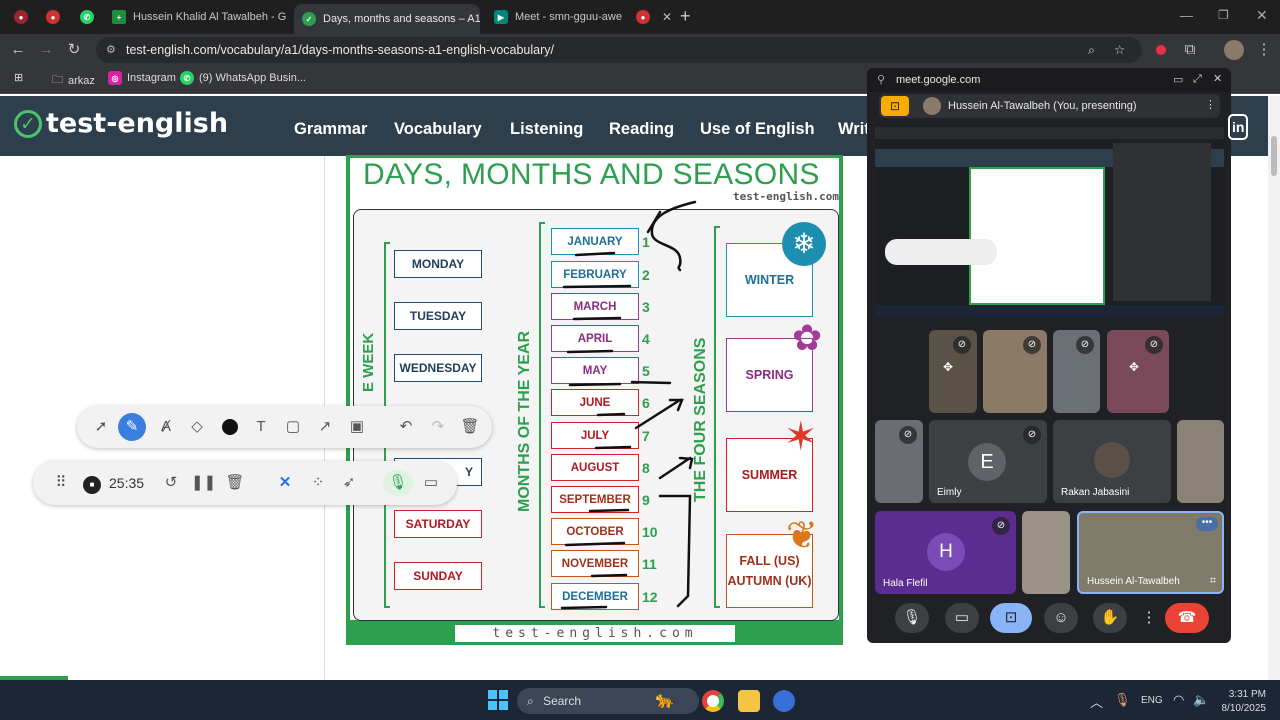  I want to click on restart-icon: ↺, so click(171, 483).